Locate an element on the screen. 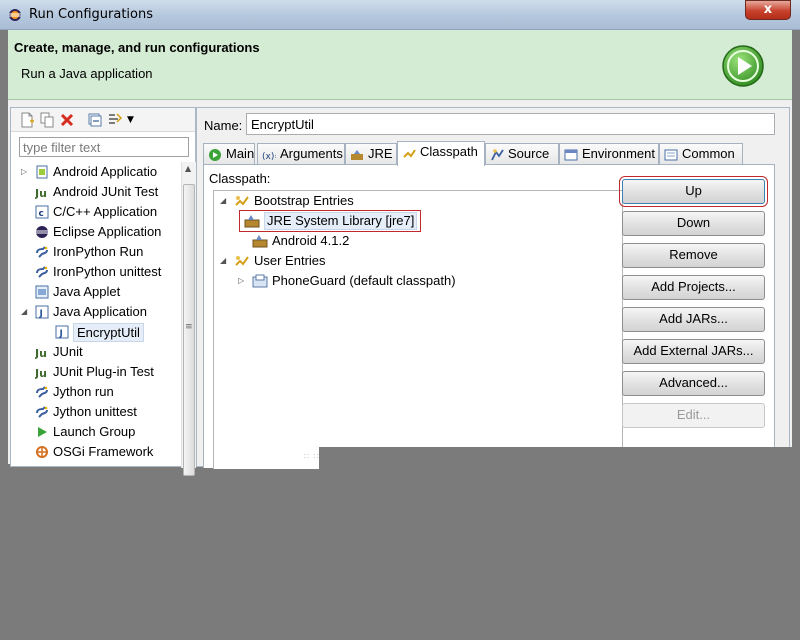 The image size is (800, 640). tree-item-label: IronPython unittest is located at coordinates (107, 271).